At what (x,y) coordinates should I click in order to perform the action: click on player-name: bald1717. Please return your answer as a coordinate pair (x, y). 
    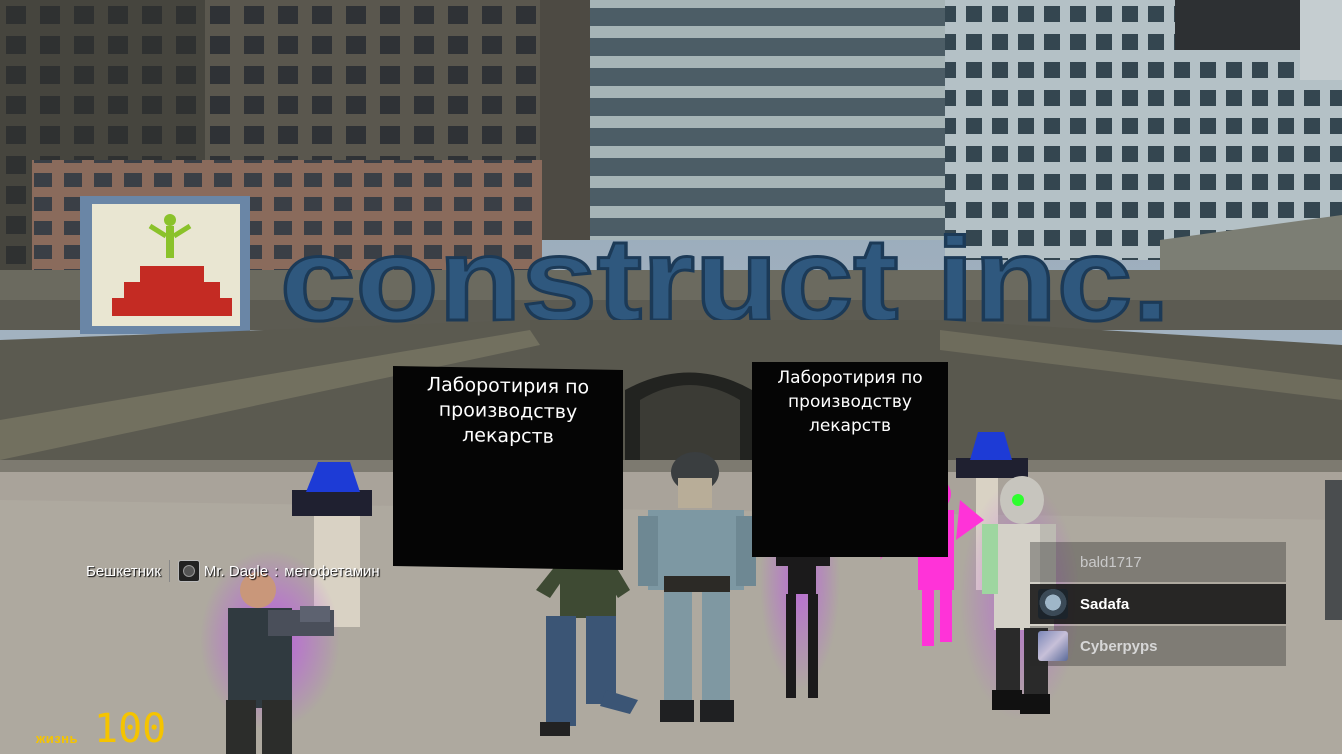
    Looking at the image, I should click on (1111, 562).